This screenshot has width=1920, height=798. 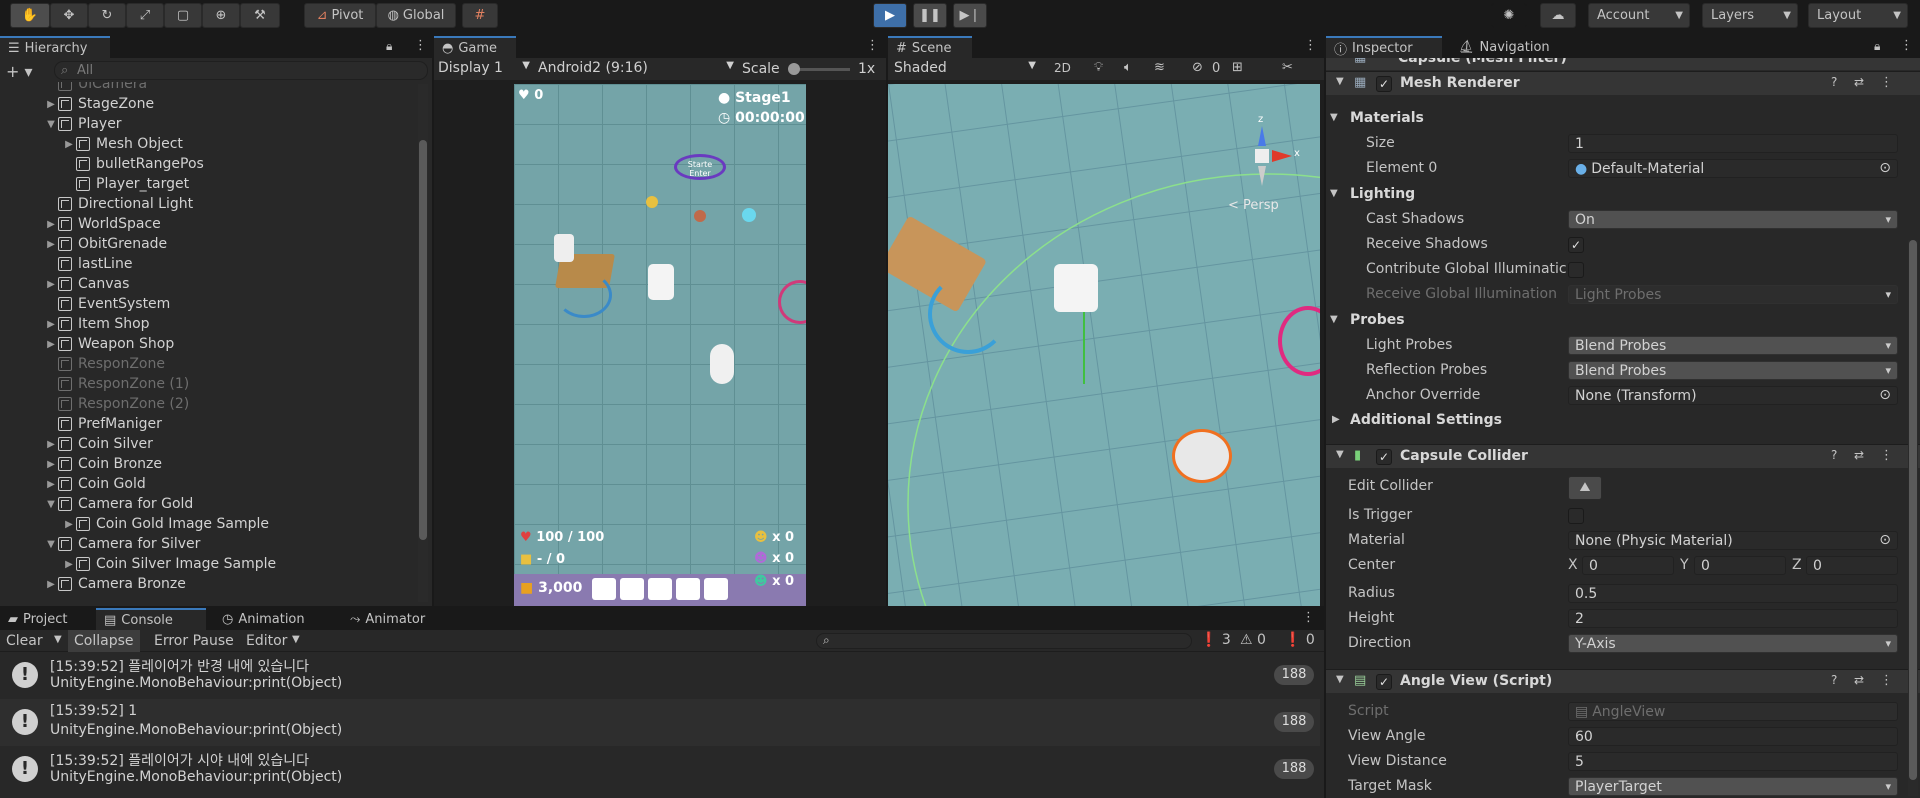 I want to click on hierarchy-item: ResponZone, so click(x=82, y=364).